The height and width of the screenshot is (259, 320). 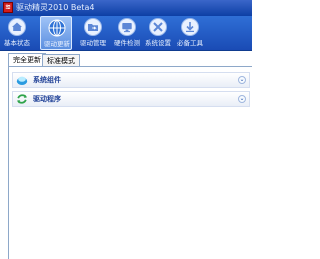 What do you see at coordinates (22, 80) in the screenshot?
I see `component-icon` at bounding box center [22, 80].